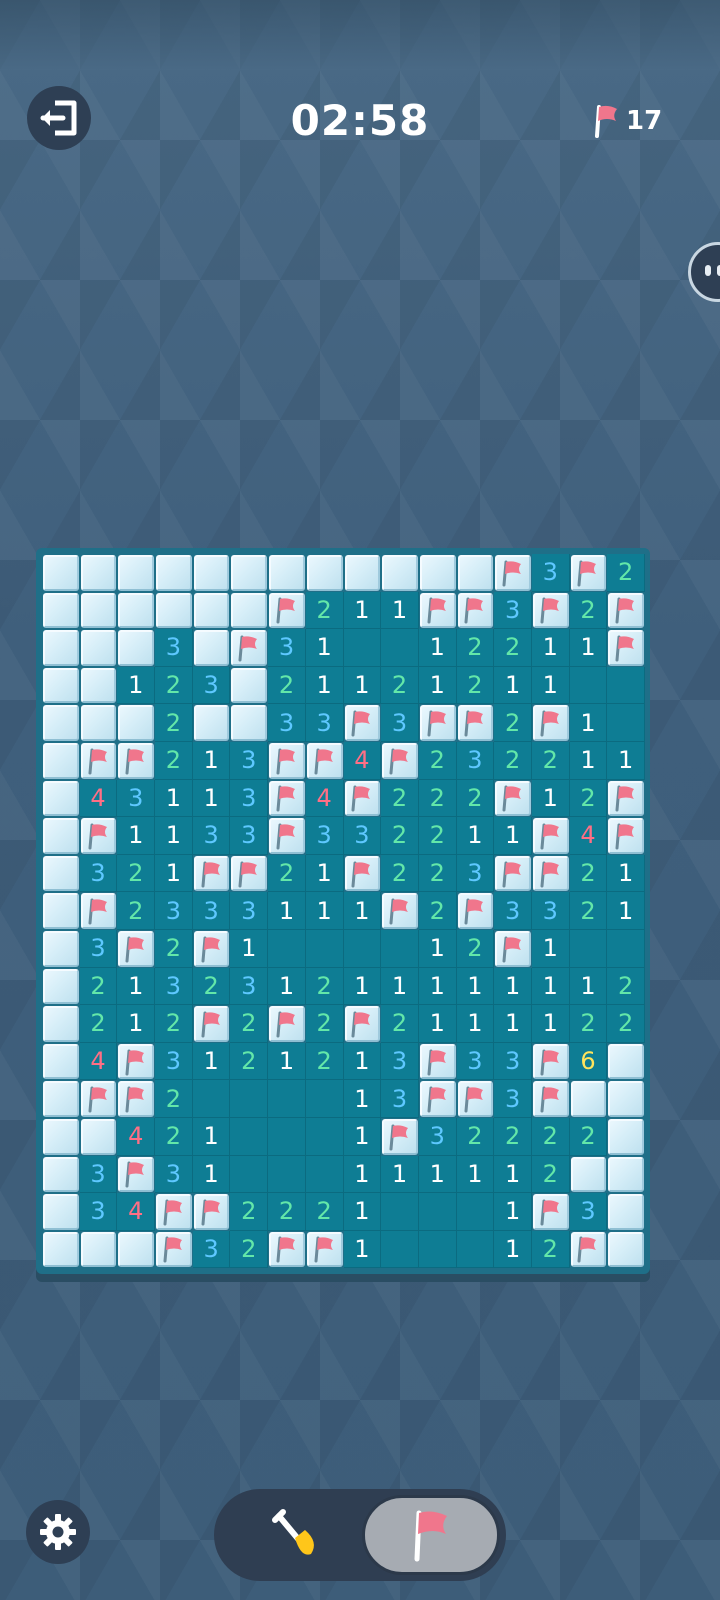 This screenshot has width=720, height=1600. I want to click on number-cell: 6, so click(588, 1061).